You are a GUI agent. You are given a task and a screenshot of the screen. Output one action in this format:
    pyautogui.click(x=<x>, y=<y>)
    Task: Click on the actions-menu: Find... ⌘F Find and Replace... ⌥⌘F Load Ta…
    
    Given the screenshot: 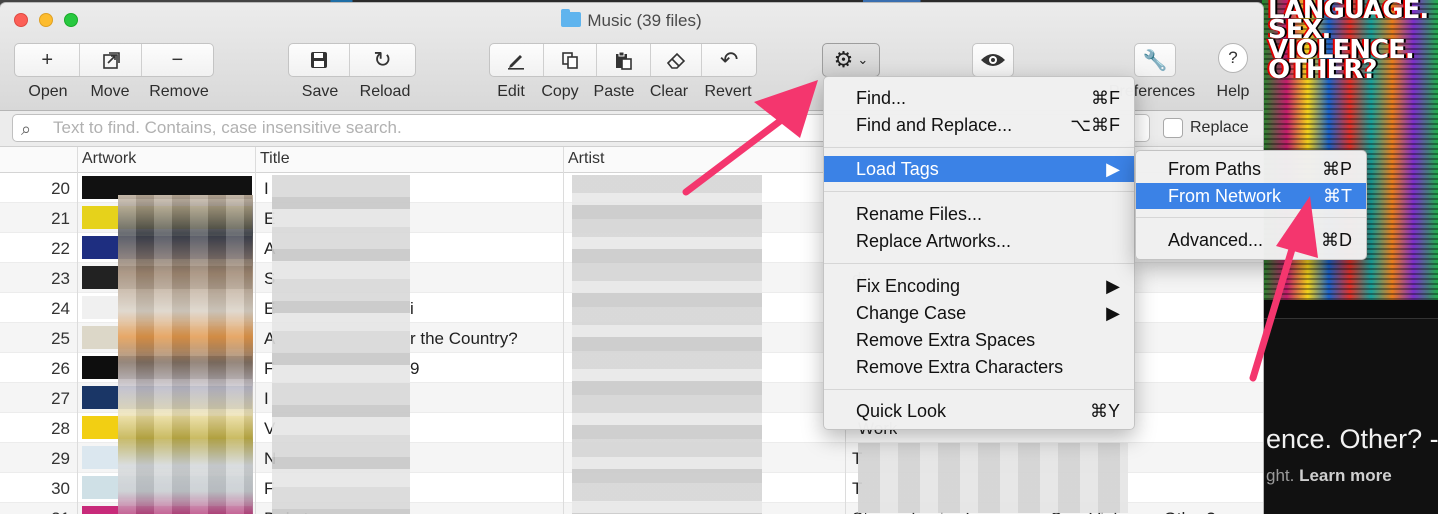 What is the action you would take?
    pyautogui.click(x=979, y=253)
    